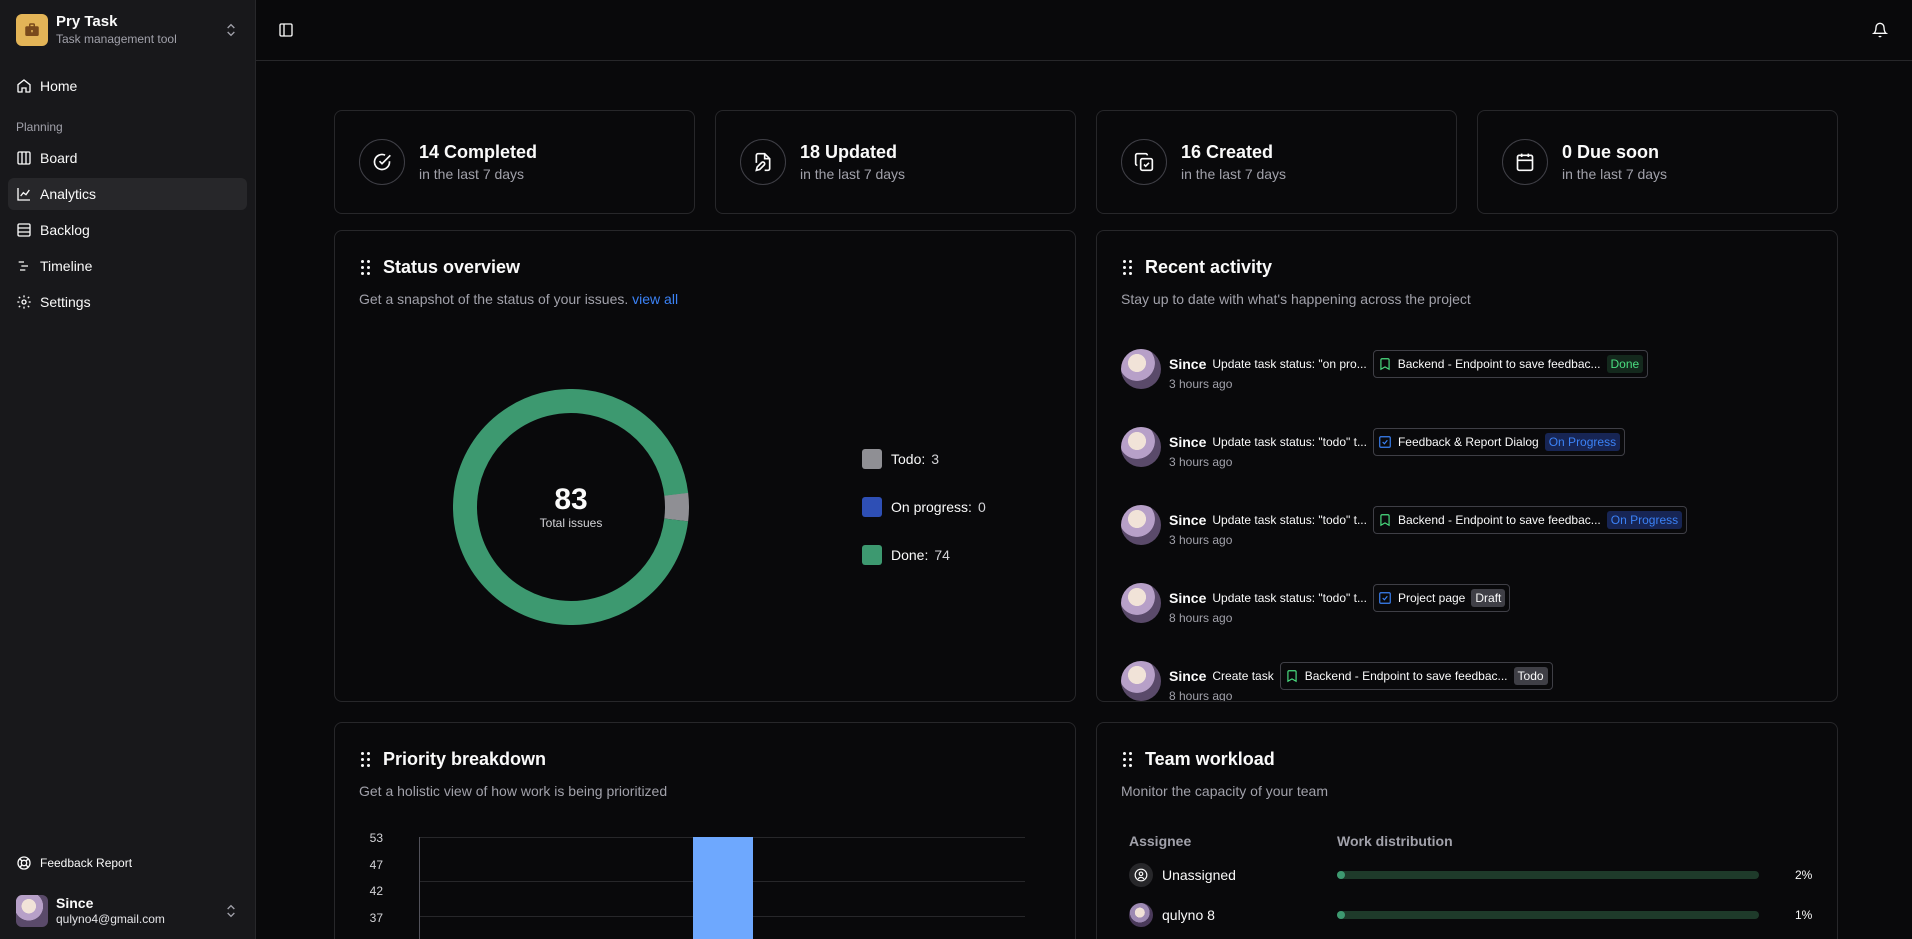 The width and height of the screenshot is (1912, 939). Describe the element at coordinates (1141, 875) in the screenshot. I see `user-icon` at that location.